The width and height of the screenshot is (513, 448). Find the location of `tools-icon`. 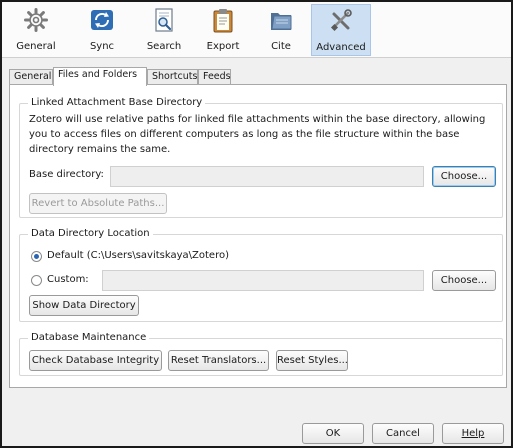

tools-icon is located at coordinates (341, 20).